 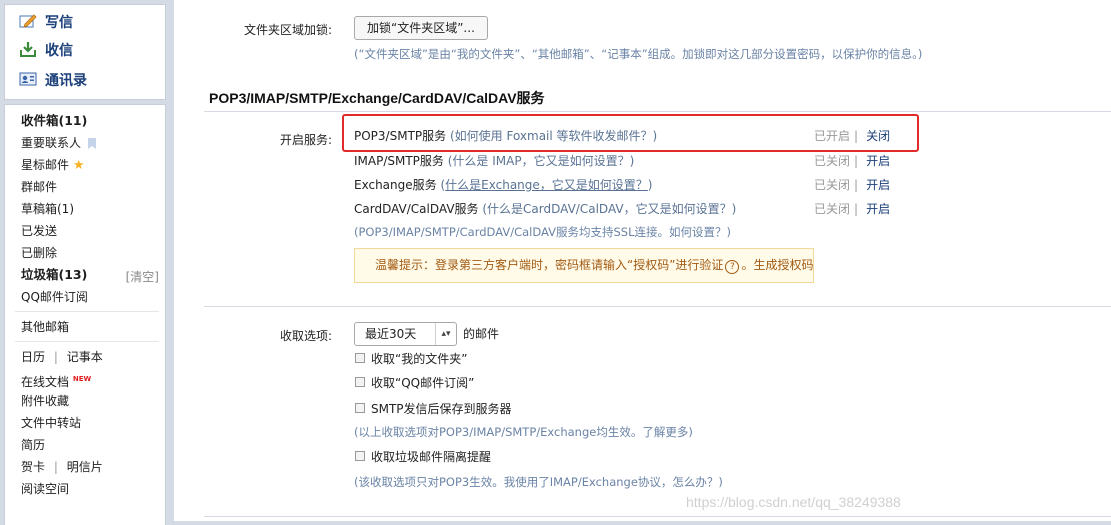 I want to click on option-save-smtp-checkbox, so click(x=360, y=408).